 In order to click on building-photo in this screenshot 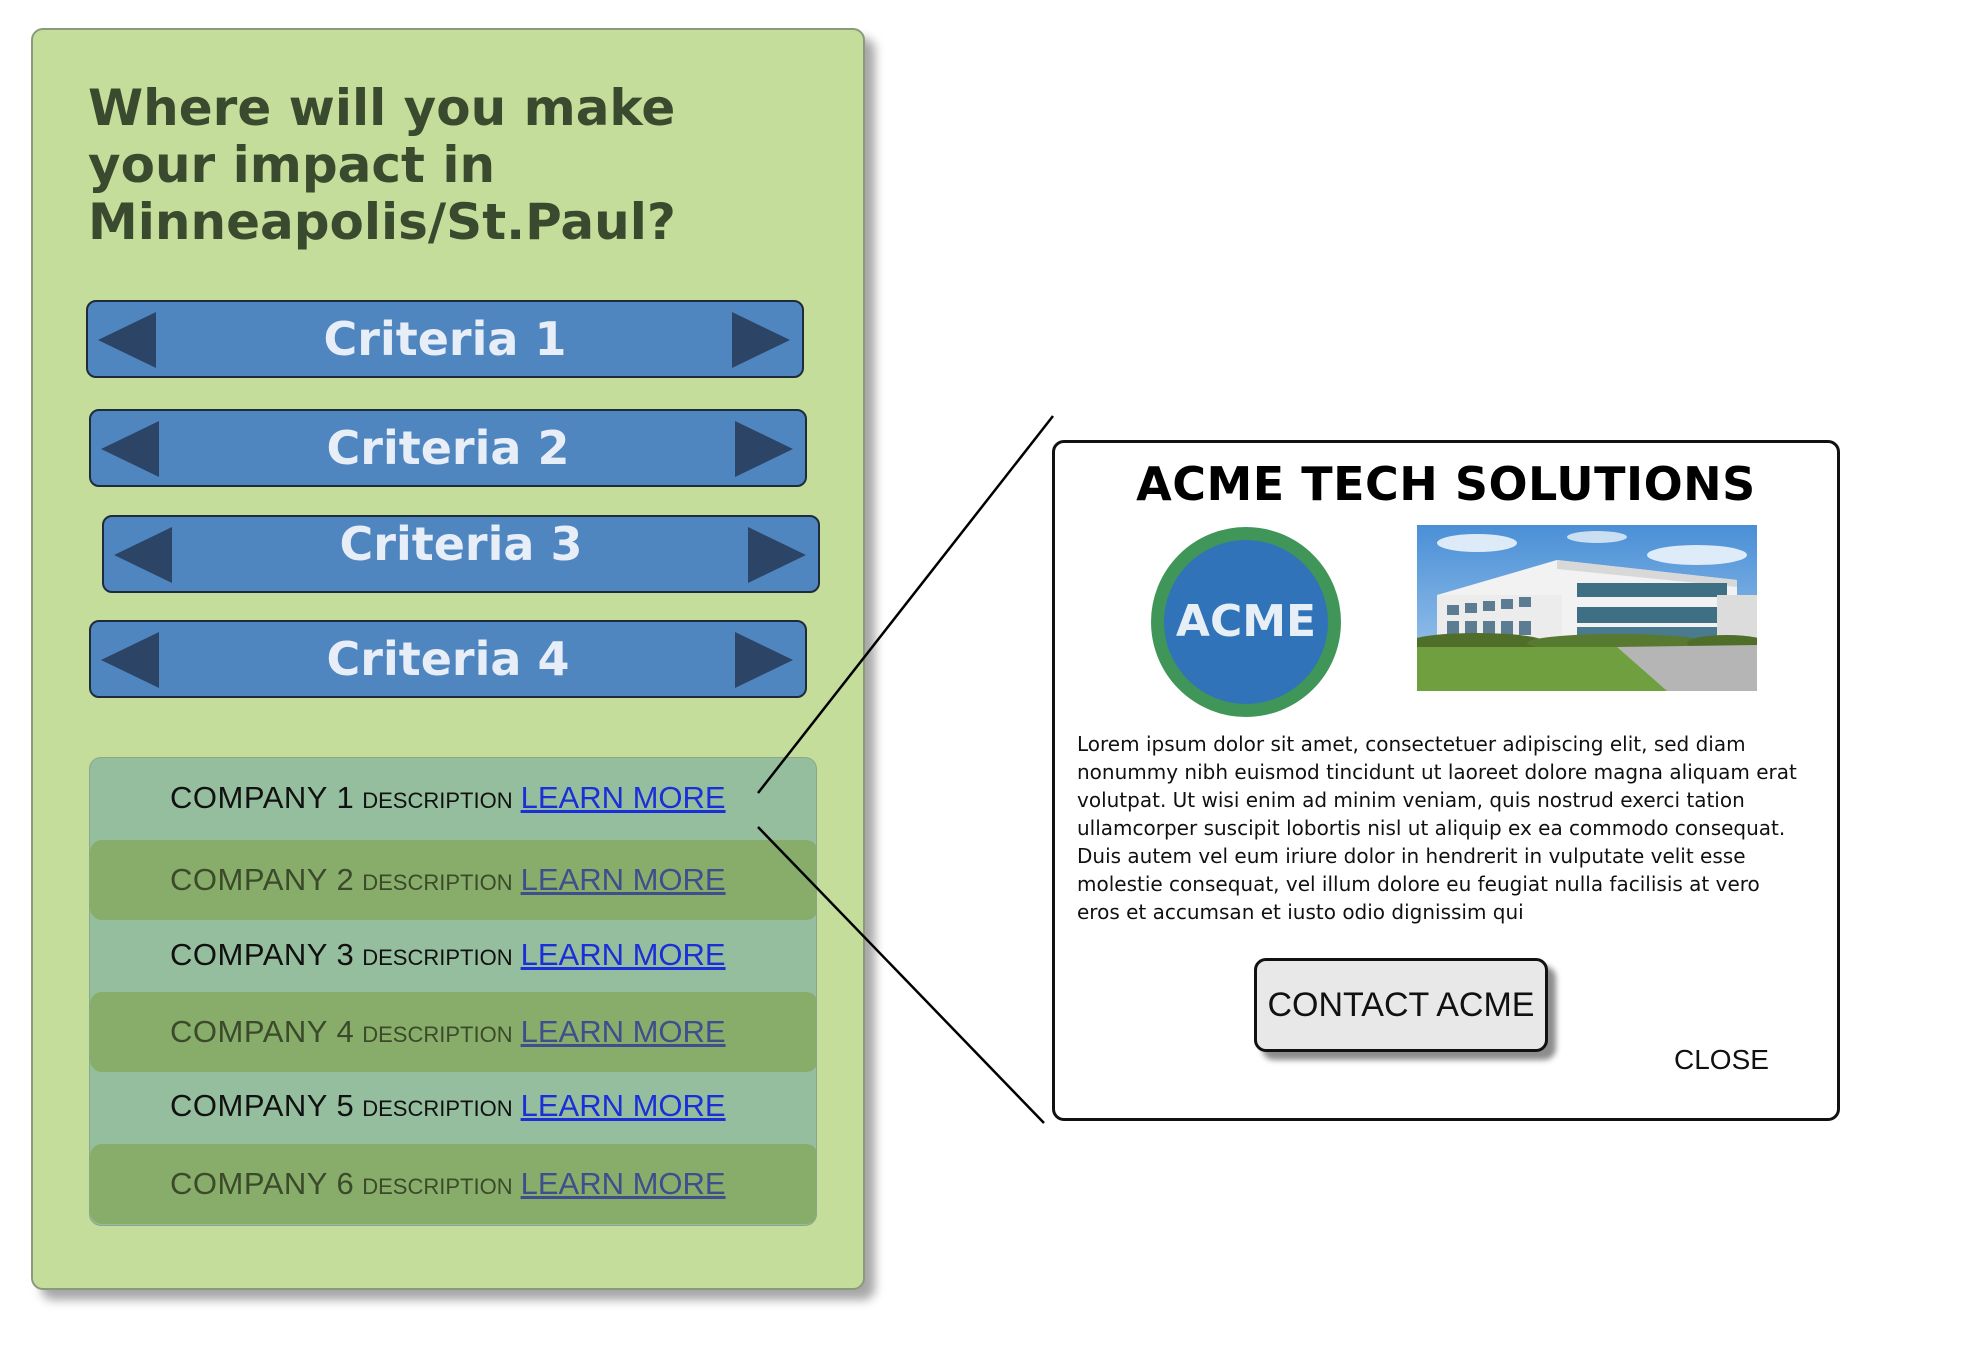, I will do `click(1587, 608)`.